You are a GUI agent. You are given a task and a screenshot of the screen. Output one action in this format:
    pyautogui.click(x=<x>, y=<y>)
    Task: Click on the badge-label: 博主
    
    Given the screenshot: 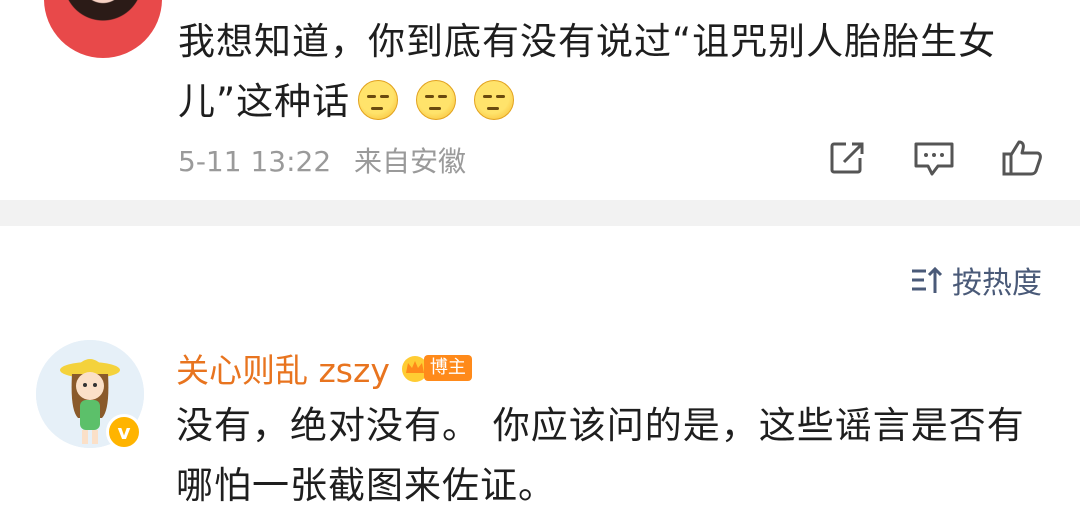 What is the action you would take?
    pyautogui.click(x=447, y=368)
    